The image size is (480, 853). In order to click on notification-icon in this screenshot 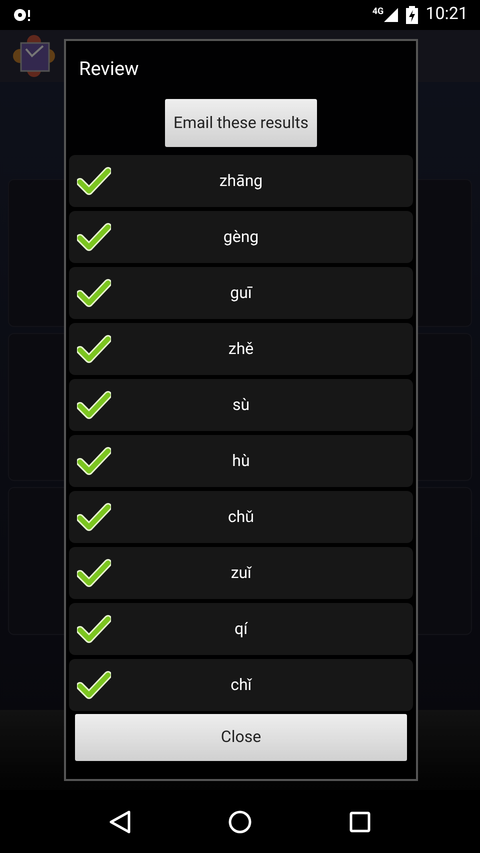, I will do `click(22, 15)`.